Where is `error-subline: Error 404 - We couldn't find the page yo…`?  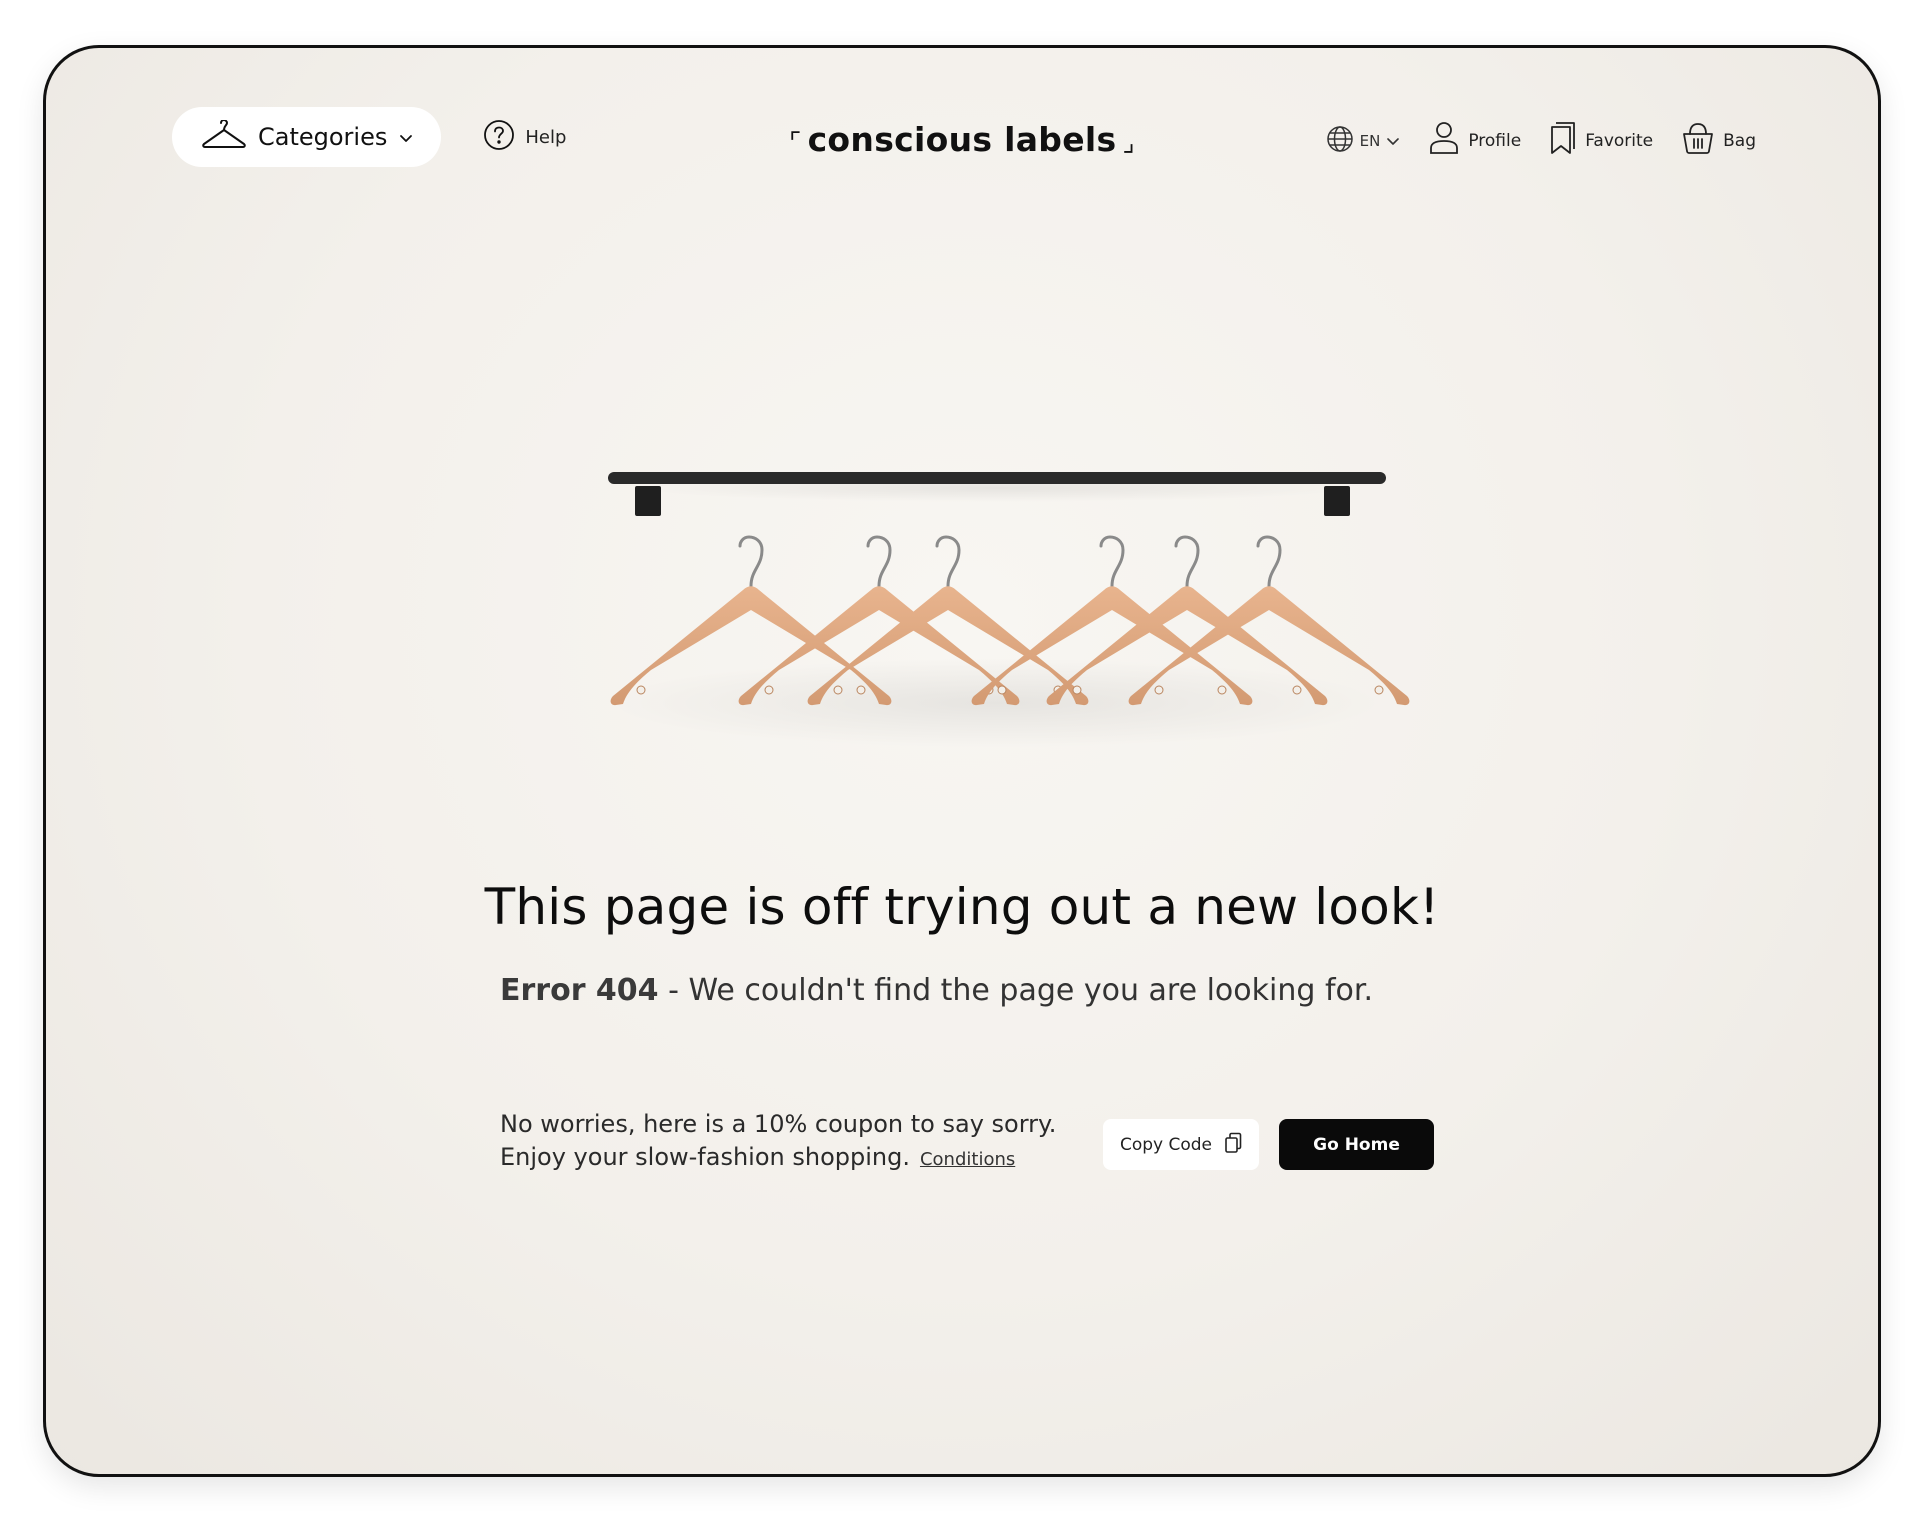
error-subline: Error 404 - We couldn't find the page yo… is located at coordinates (936, 990).